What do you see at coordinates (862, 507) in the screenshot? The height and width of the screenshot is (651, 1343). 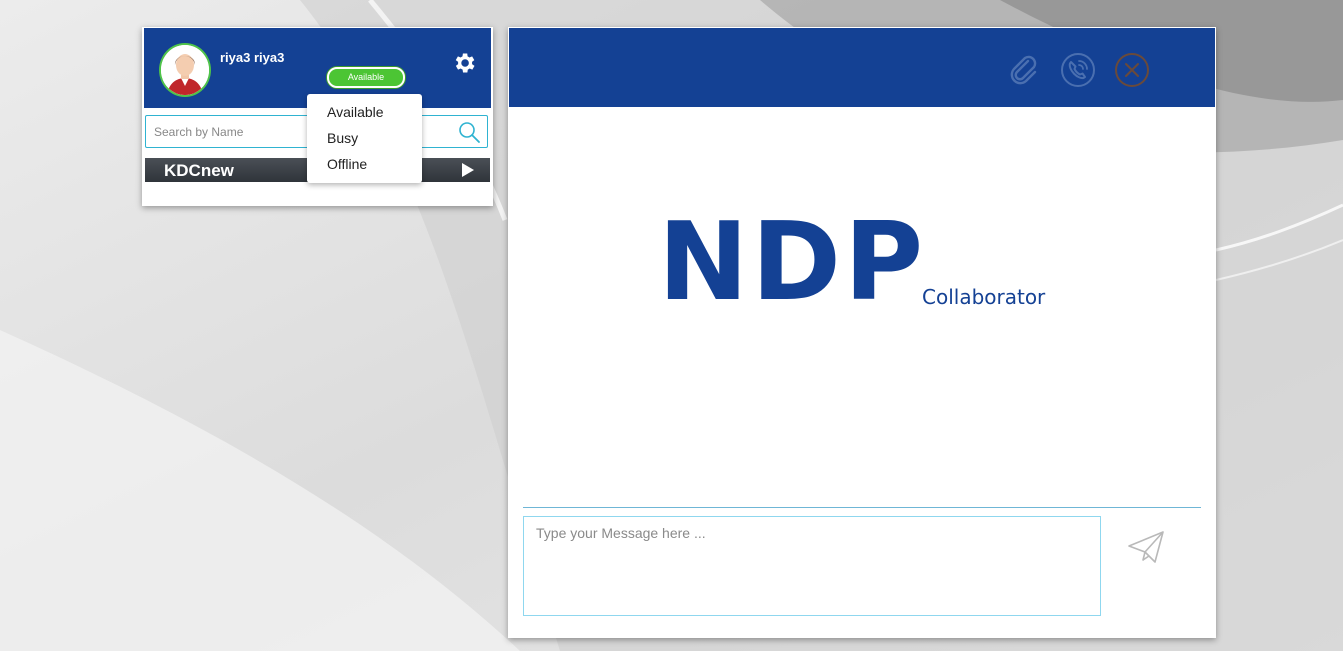 I see `divider` at bounding box center [862, 507].